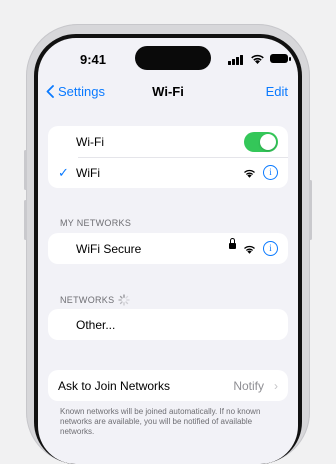  Describe the element at coordinates (63, 172) in the screenshot. I see `checkmark-icon: ✓` at that location.